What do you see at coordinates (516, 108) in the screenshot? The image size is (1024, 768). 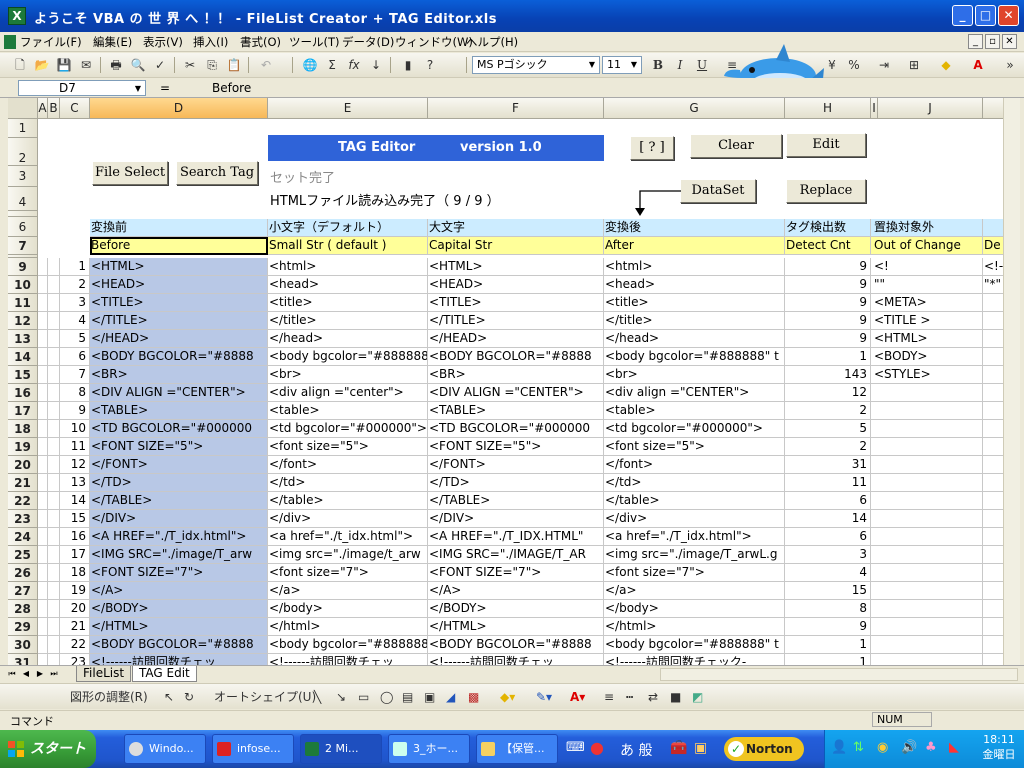 I see `column-header-f: F` at bounding box center [516, 108].